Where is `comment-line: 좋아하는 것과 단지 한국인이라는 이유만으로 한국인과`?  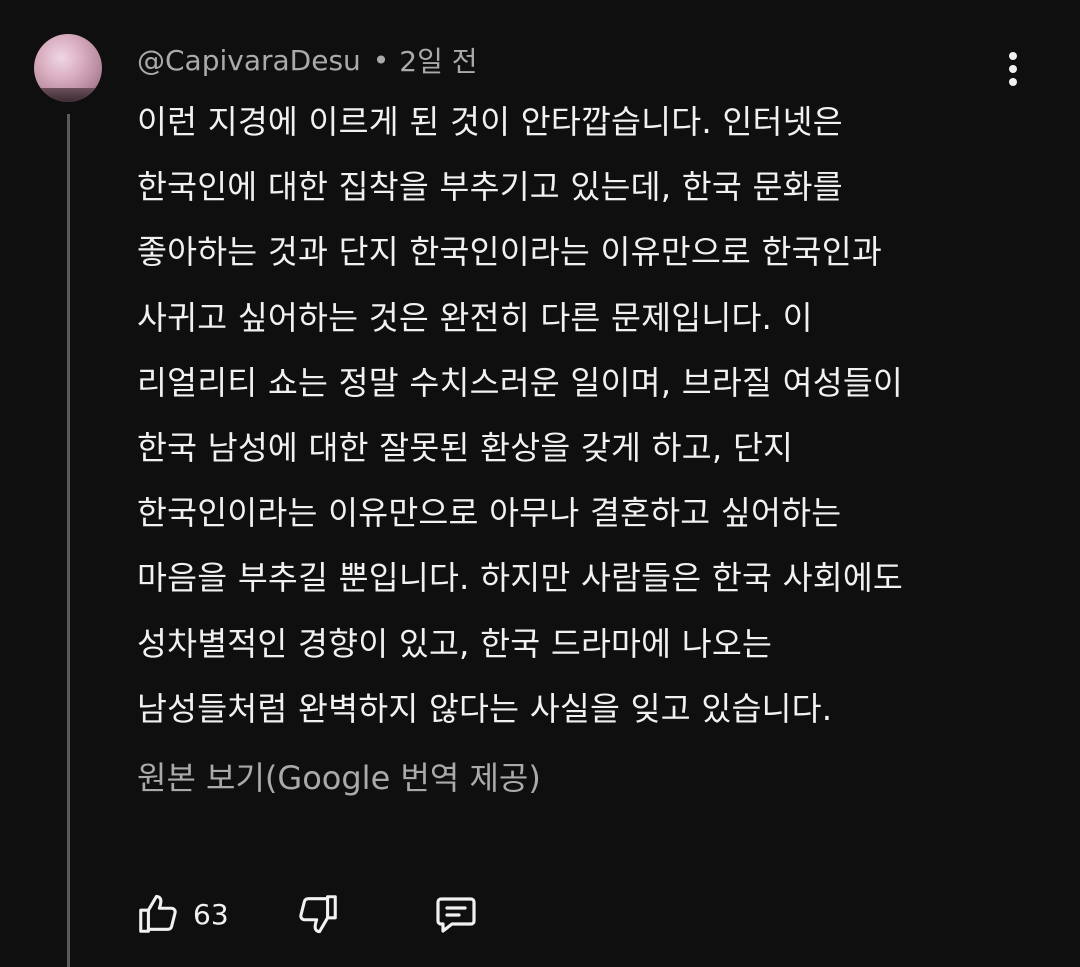
comment-line: 좋아하는 것과 단지 한국인이라는 이유만으로 한국인과 is located at coordinates (509, 252).